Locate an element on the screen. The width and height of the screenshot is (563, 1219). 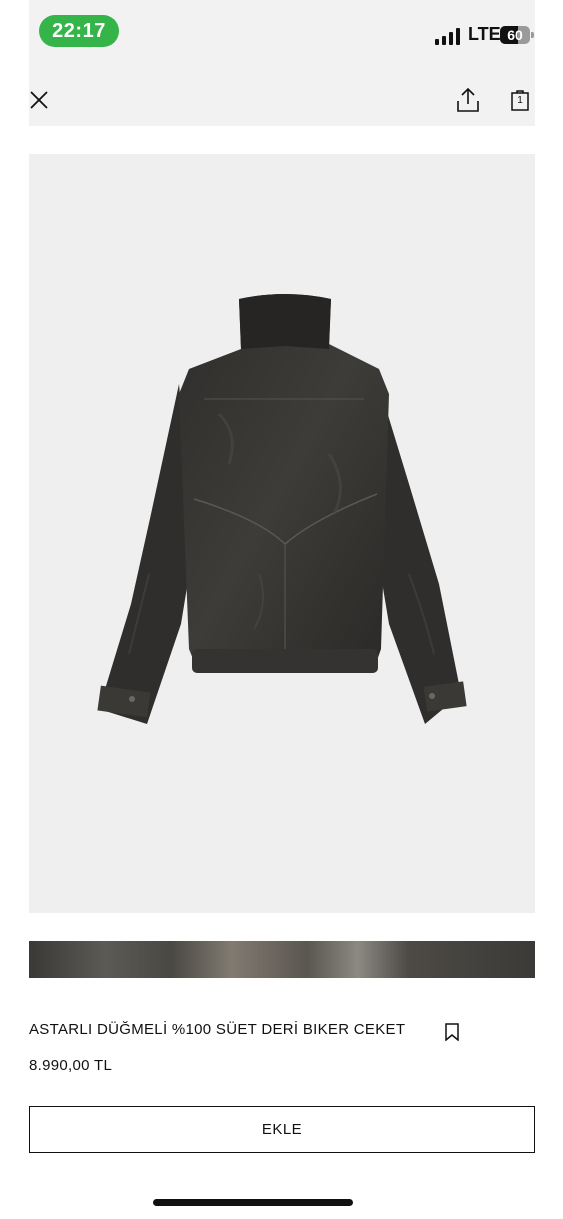
top-area: 22:17 LTE 60 1 is located at coordinates (282, 63).